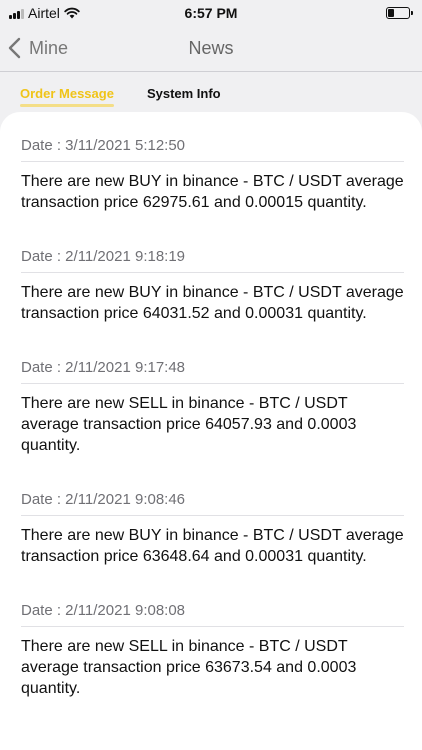  Describe the element at coordinates (14, 48) in the screenshot. I see `chevron-left-icon` at that location.